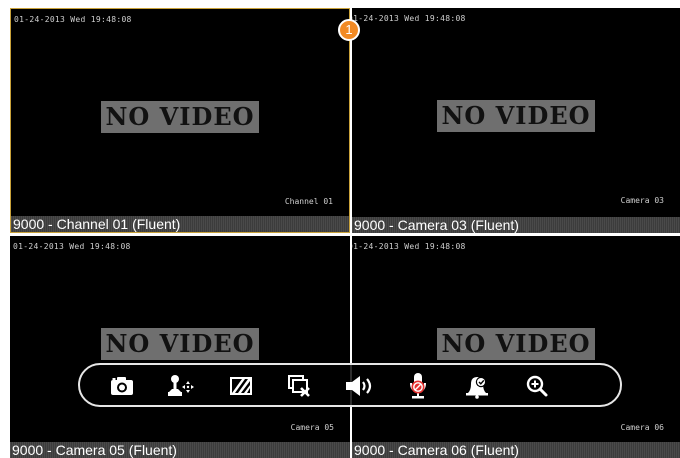 This screenshot has width=680, height=458. I want to click on tile-caption-bar: 9000 - Channel 01 (Fluent), so click(180, 224).